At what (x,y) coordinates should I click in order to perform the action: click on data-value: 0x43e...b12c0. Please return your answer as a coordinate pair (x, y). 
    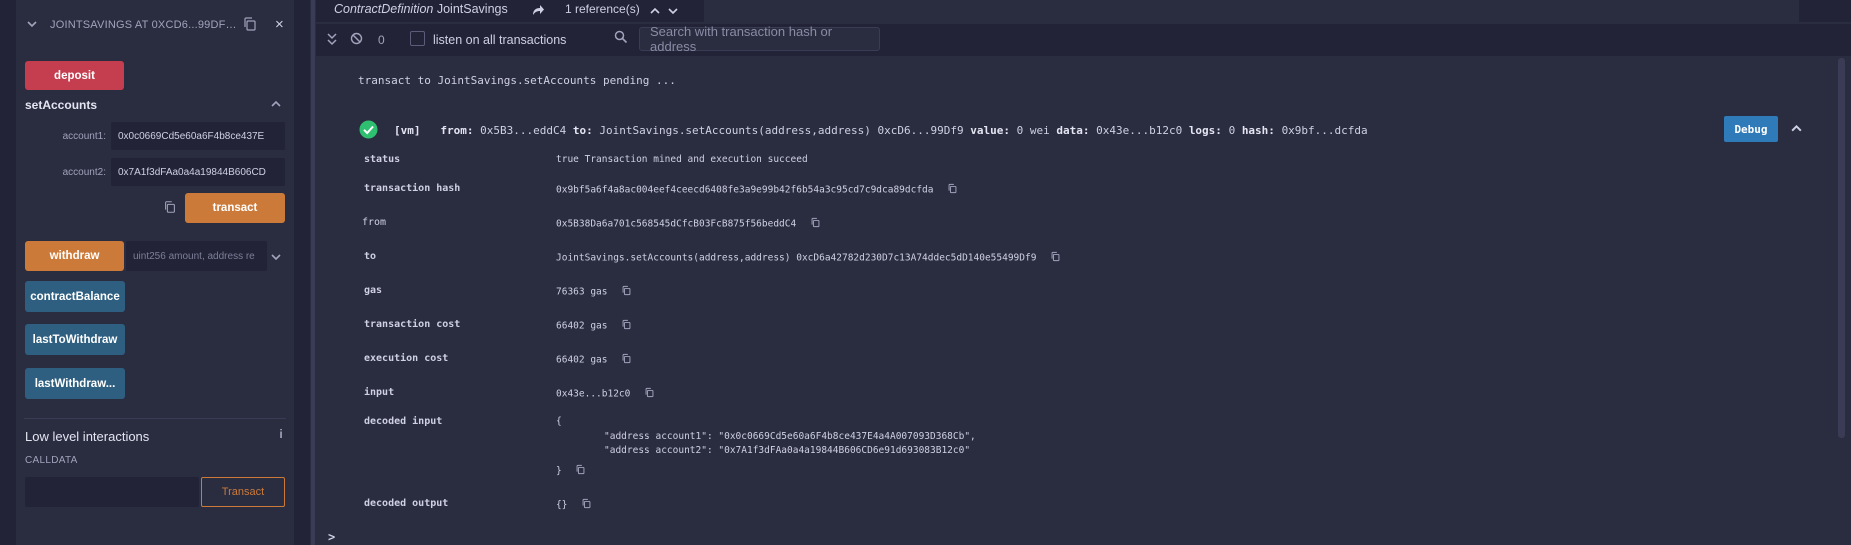
    Looking at the image, I should click on (1139, 130).